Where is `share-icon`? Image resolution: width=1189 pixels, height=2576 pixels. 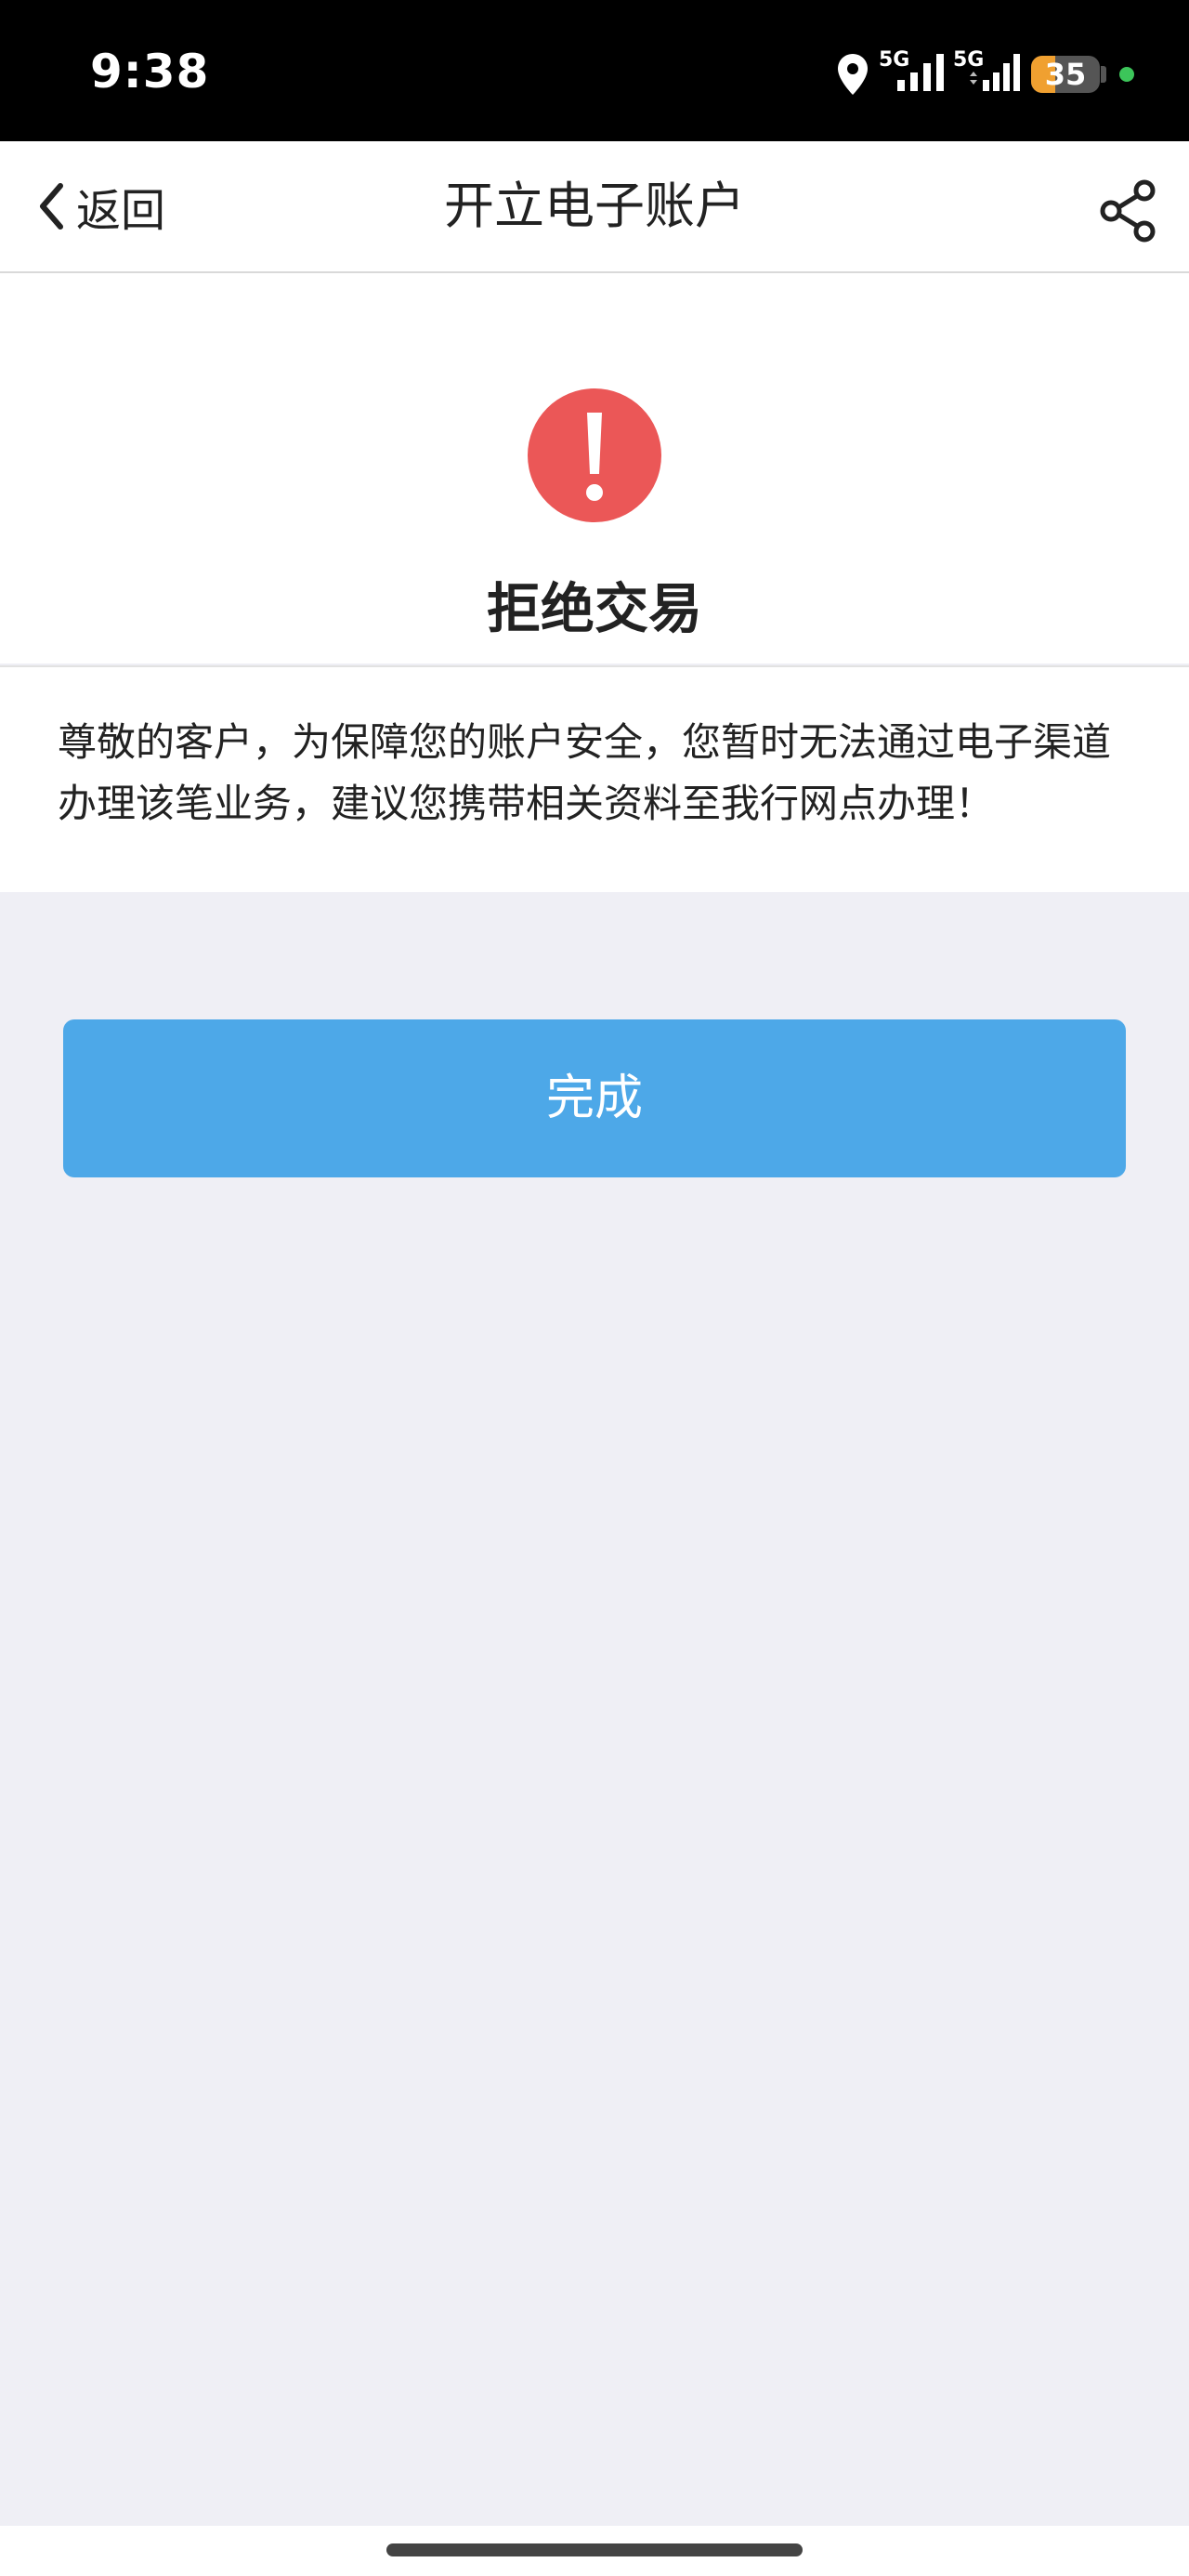 share-icon is located at coordinates (1128, 211).